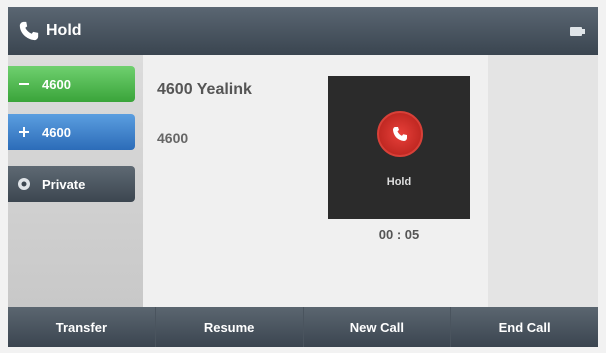  What do you see at coordinates (82, 327) in the screenshot?
I see `transfer-button: Transfer` at bounding box center [82, 327].